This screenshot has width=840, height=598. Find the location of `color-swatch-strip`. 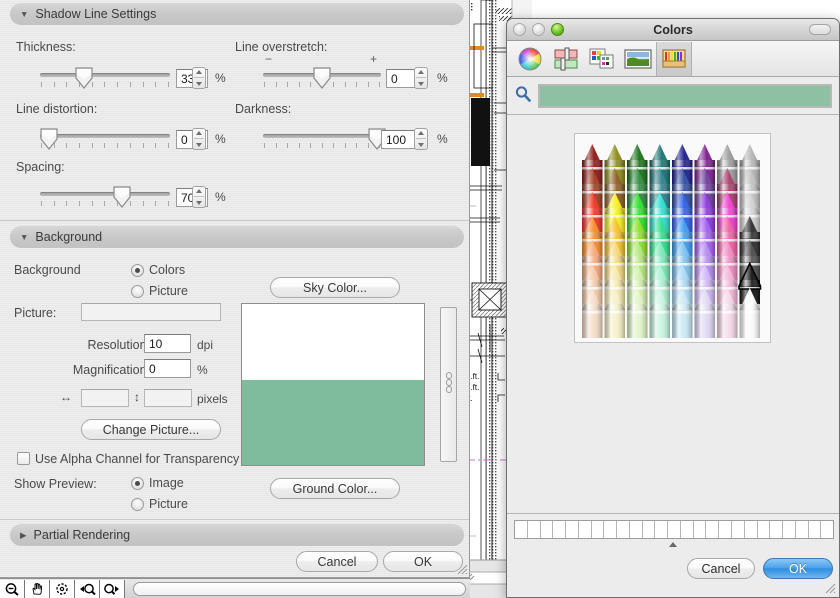

color-swatch-strip is located at coordinates (674, 529).